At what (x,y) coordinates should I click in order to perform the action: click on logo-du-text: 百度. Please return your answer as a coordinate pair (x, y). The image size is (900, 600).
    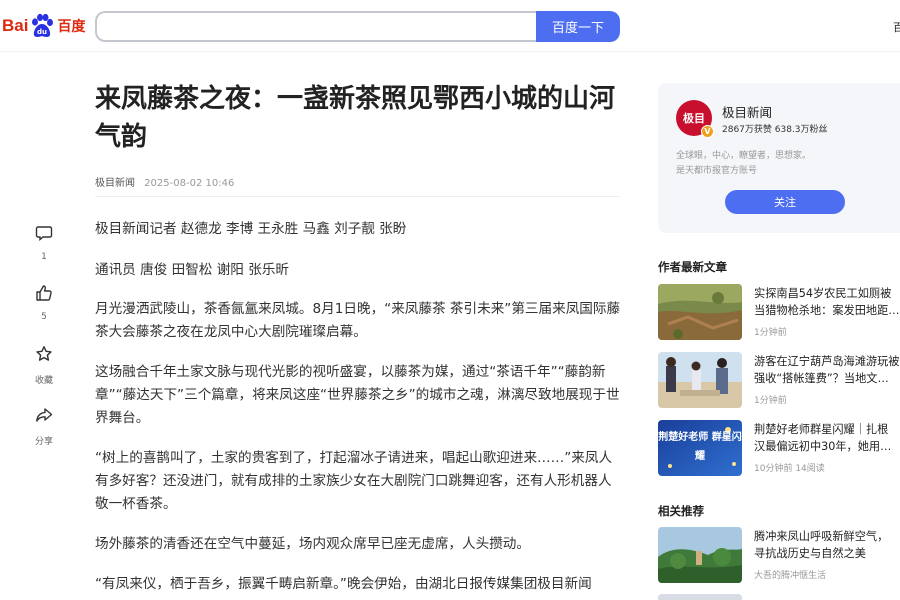
    Looking at the image, I should click on (71, 27).